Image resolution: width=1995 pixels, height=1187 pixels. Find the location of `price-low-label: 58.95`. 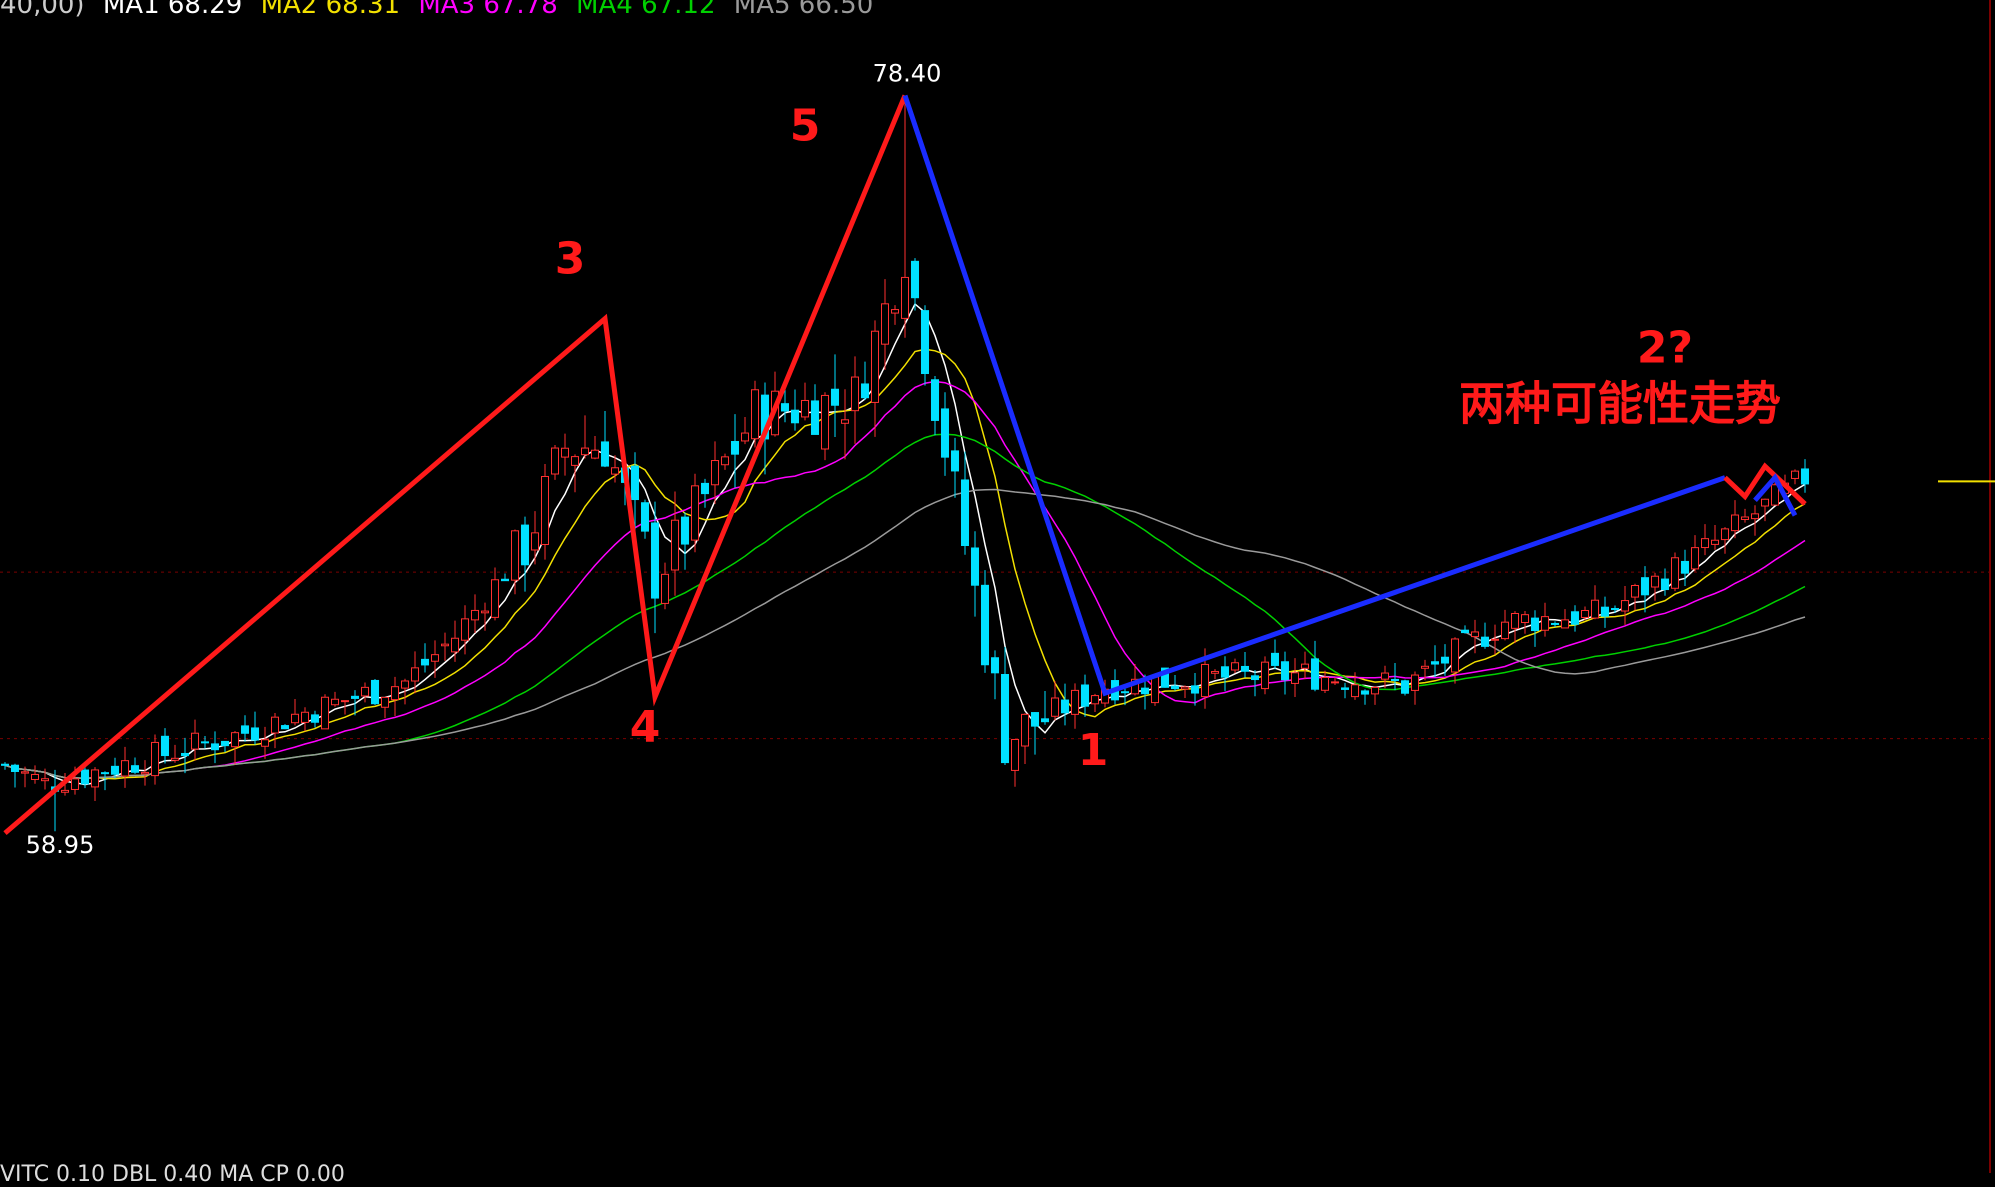

price-low-label: 58.95 is located at coordinates (60, 845).